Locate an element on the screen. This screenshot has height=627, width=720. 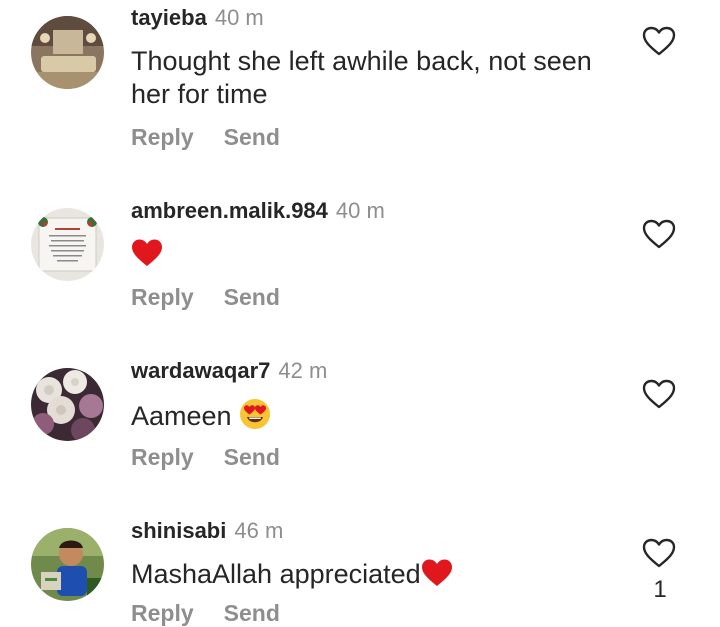
comment-username: ambreen.malik.984 40 m is located at coordinates (258, 211).